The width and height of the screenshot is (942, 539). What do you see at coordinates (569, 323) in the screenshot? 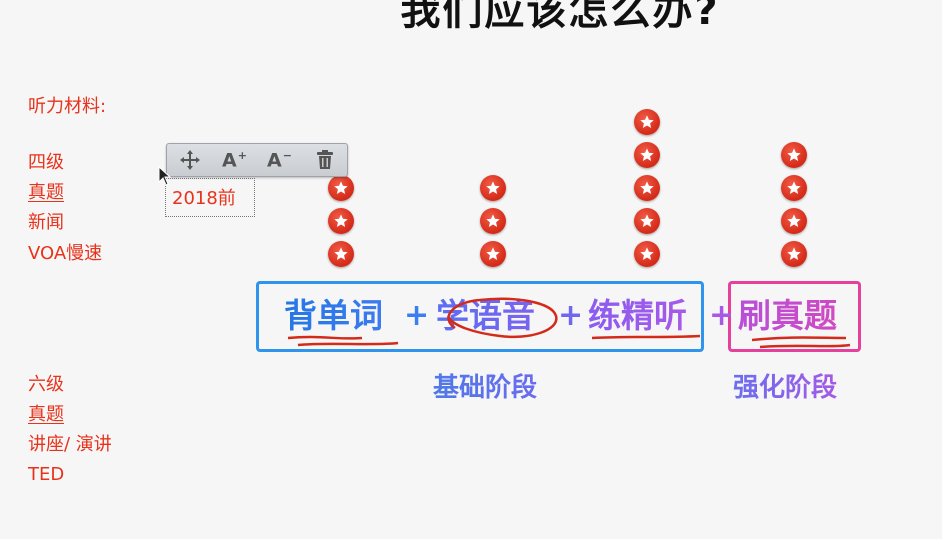
I see `ink-annotations` at bounding box center [569, 323].